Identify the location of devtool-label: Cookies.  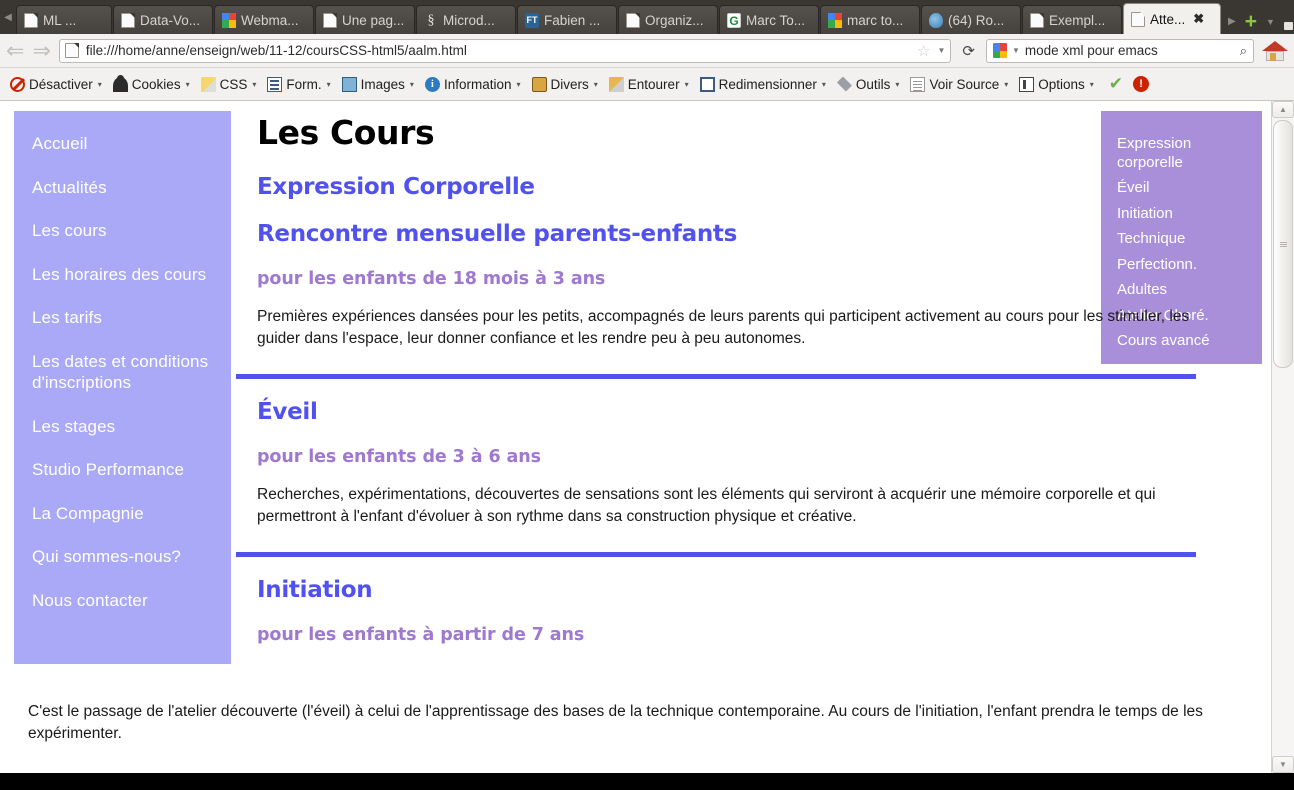
(156, 84).